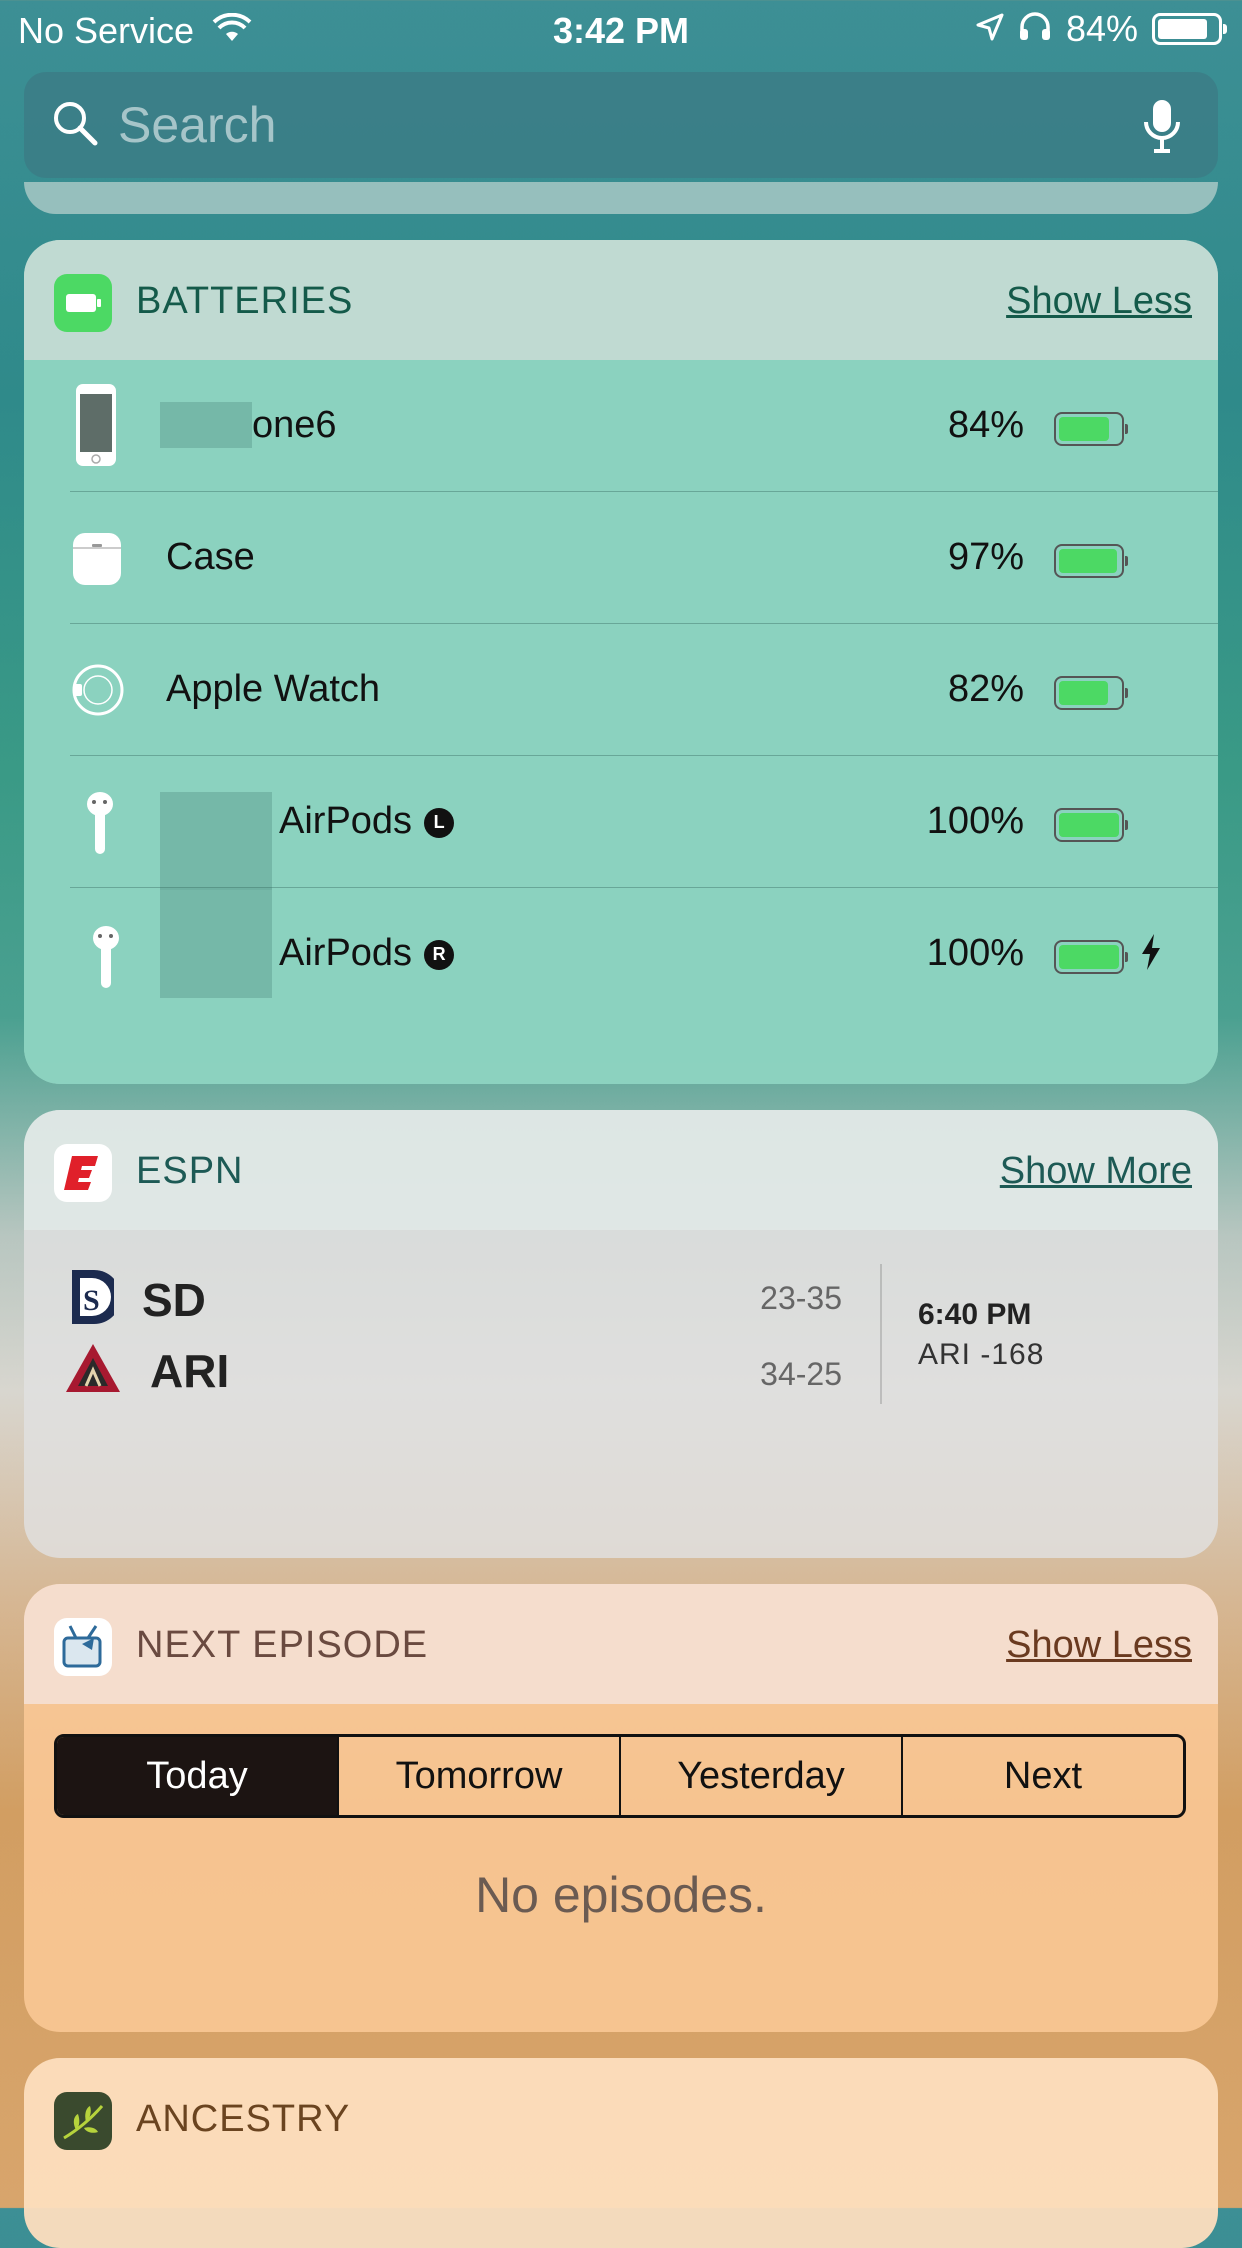  What do you see at coordinates (1101, 28) in the screenshot?
I see `battery-percent: 84%` at bounding box center [1101, 28].